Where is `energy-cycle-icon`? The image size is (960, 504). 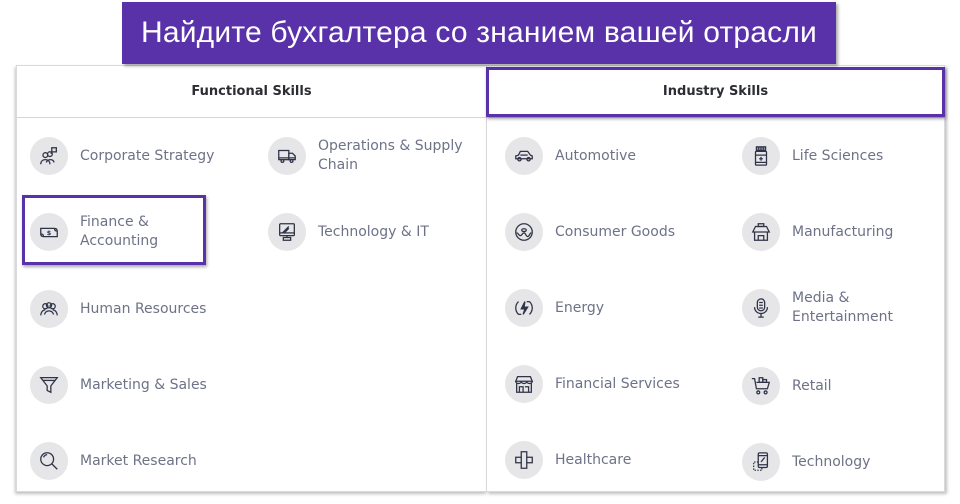
energy-cycle-icon is located at coordinates (524, 308).